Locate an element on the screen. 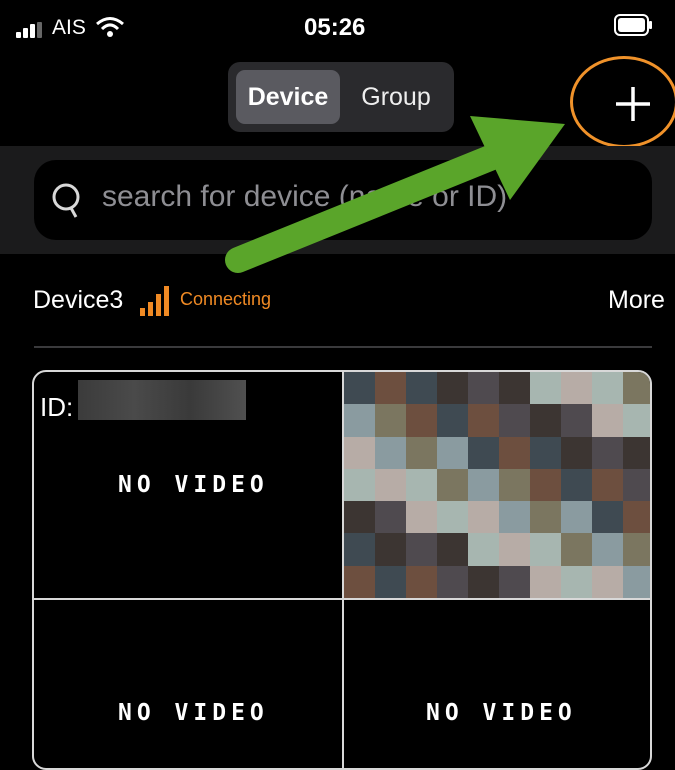  status-bar: AIS 05:26 is located at coordinates (337, 28).